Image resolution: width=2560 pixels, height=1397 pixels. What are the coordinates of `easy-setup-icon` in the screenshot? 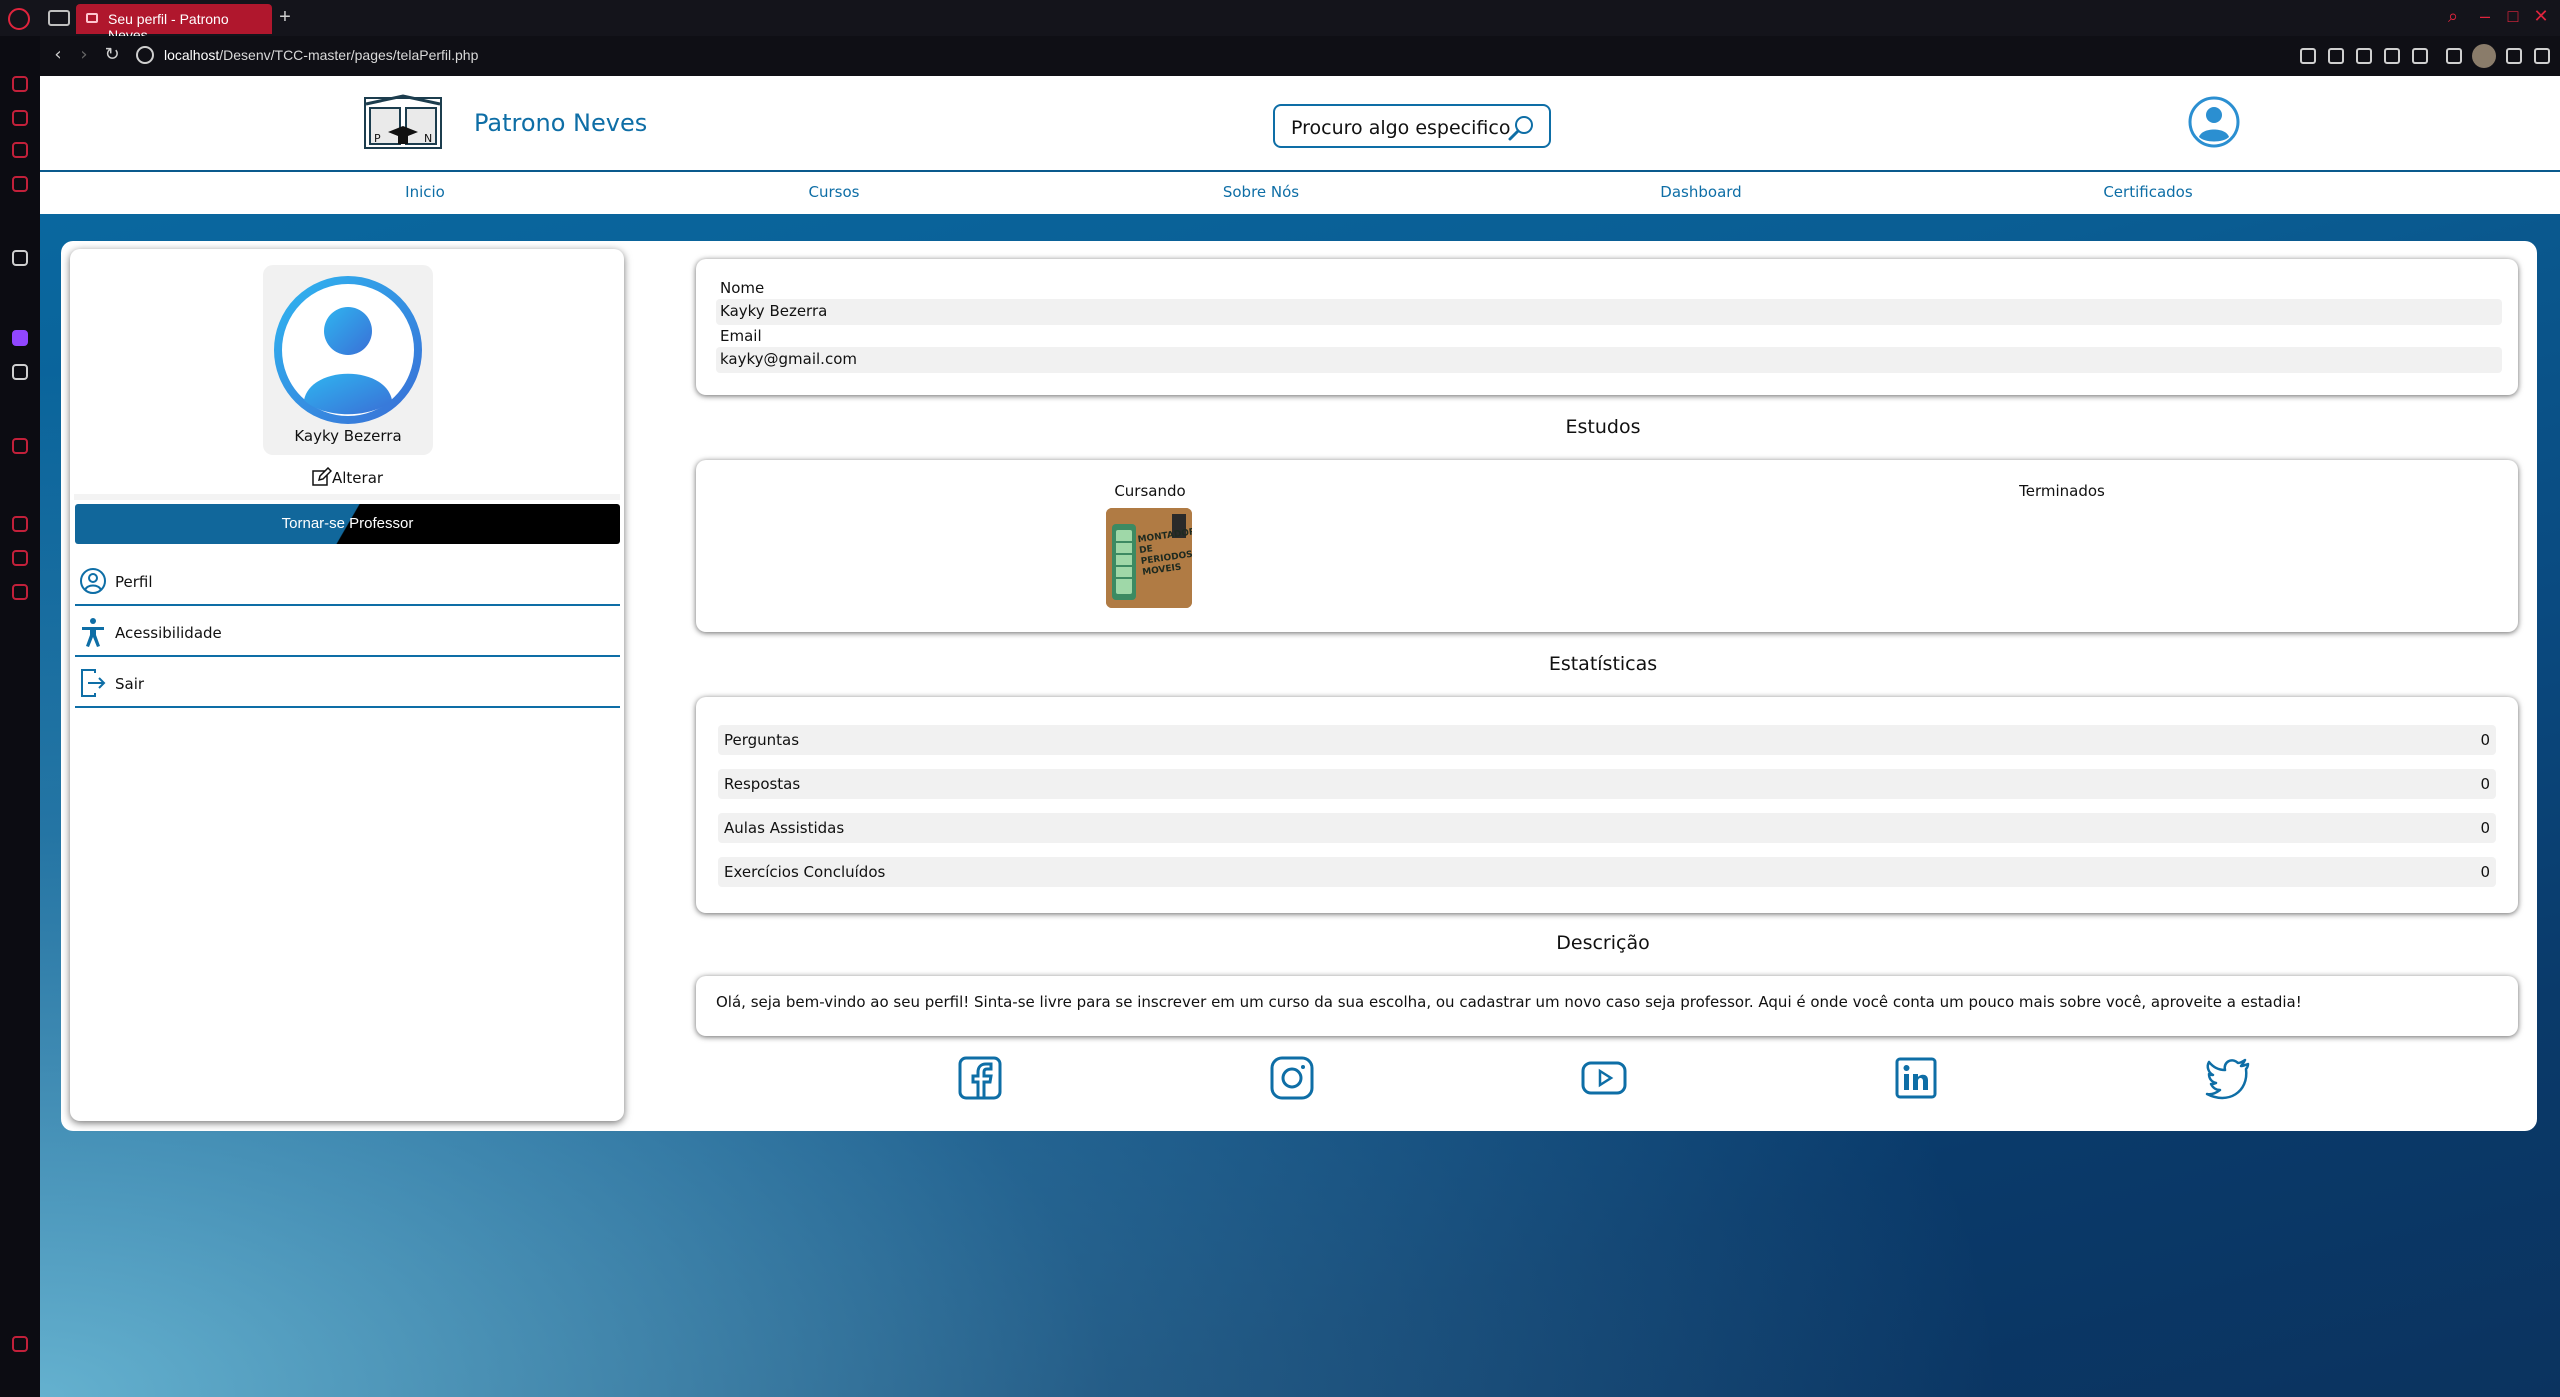 It's located at (2542, 56).